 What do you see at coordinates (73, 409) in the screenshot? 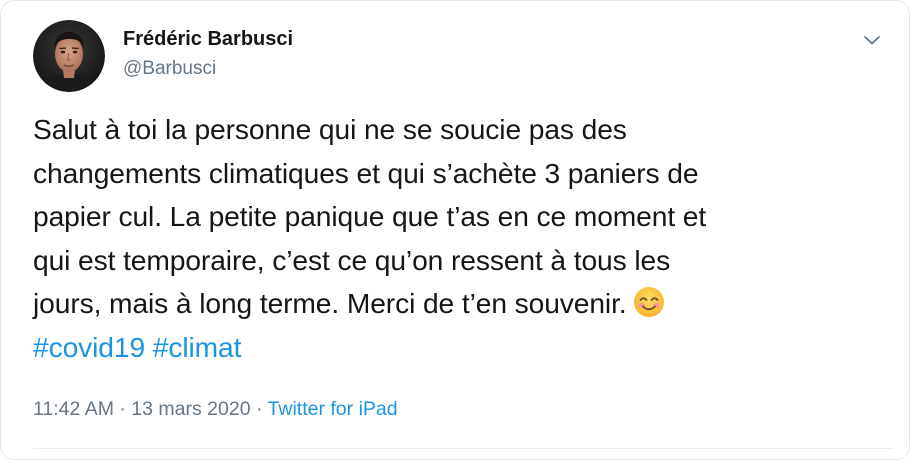
I see `tweet-time: 11:42 AM` at bounding box center [73, 409].